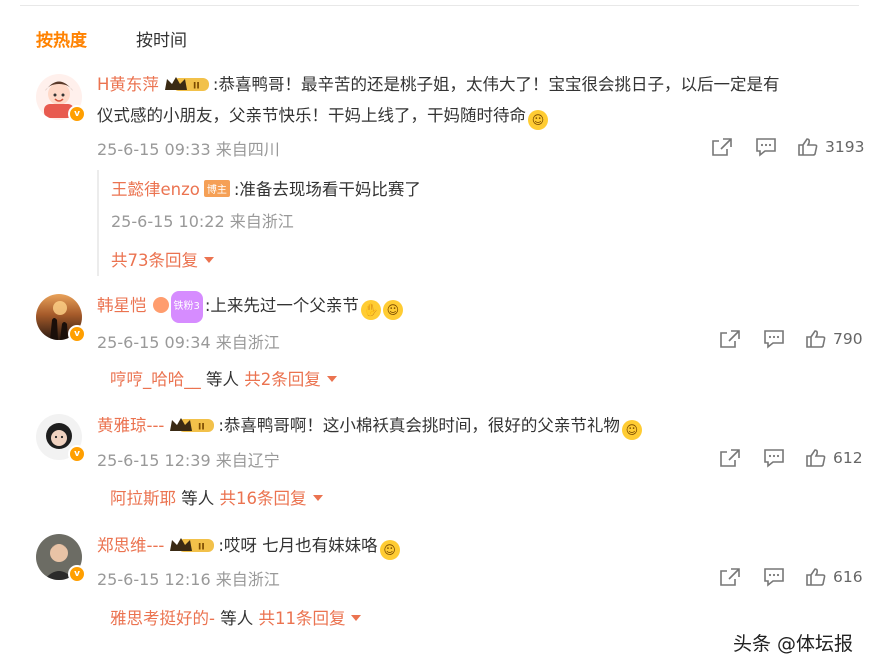  What do you see at coordinates (311, 115) in the screenshot?
I see `comment-text-line2: 仪式感的小朋友，父亲节快乐！干妈上线了，干妈随时待命` at bounding box center [311, 115].